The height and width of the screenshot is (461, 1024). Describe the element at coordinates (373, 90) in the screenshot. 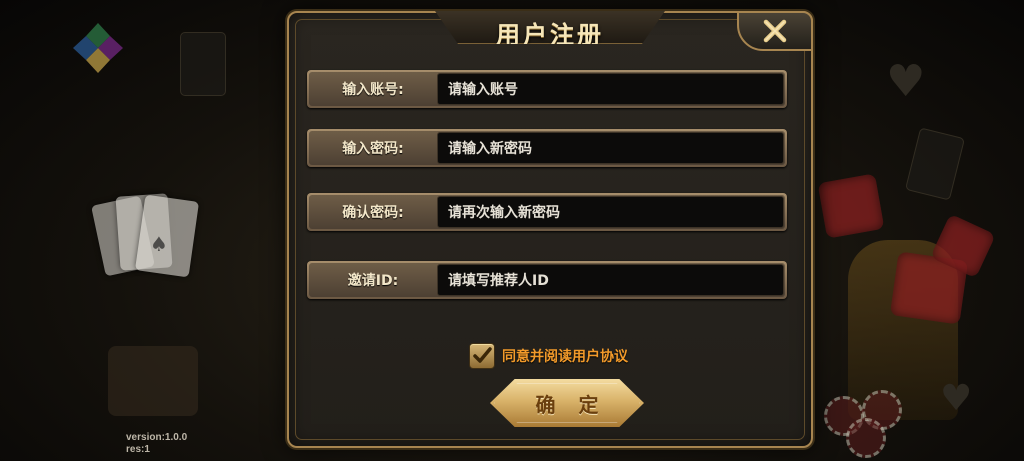

I see `account-label: 输入账号:` at that location.